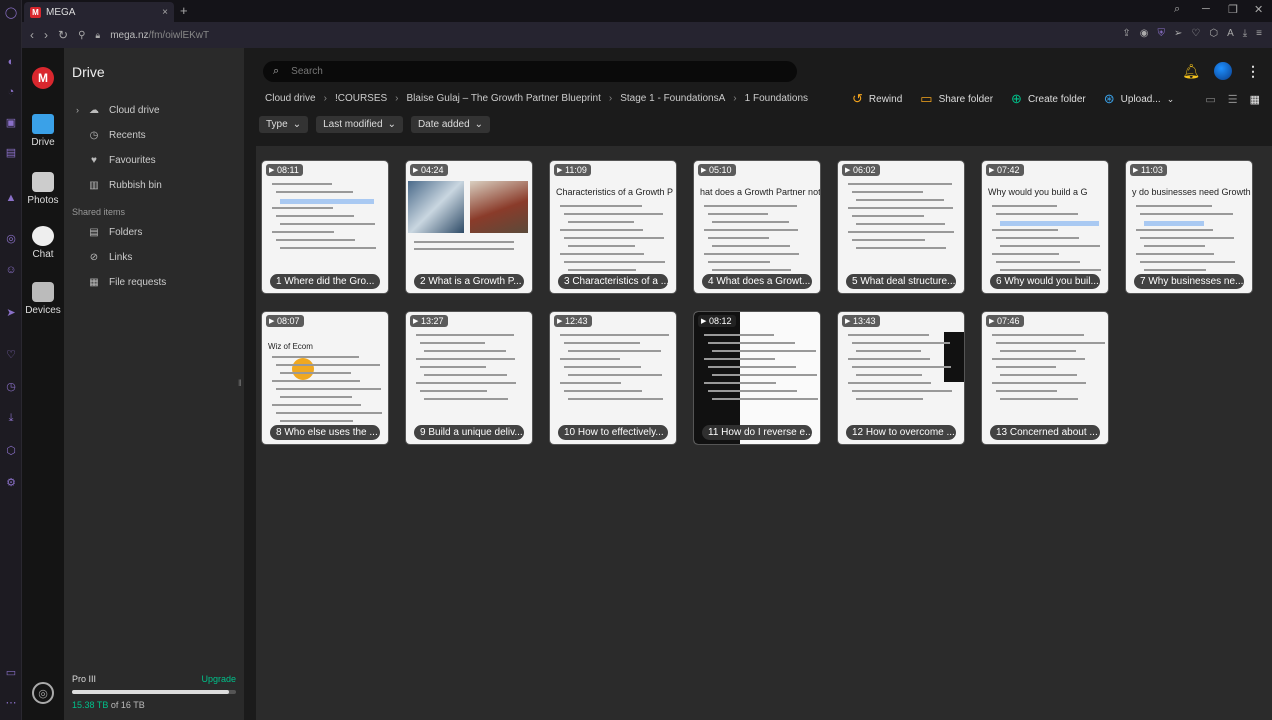 This screenshot has width=1272, height=720. What do you see at coordinates (1259, 33) in the screenshot?
I see `menu-icon: ≡` at bounding box center [1259, 33].